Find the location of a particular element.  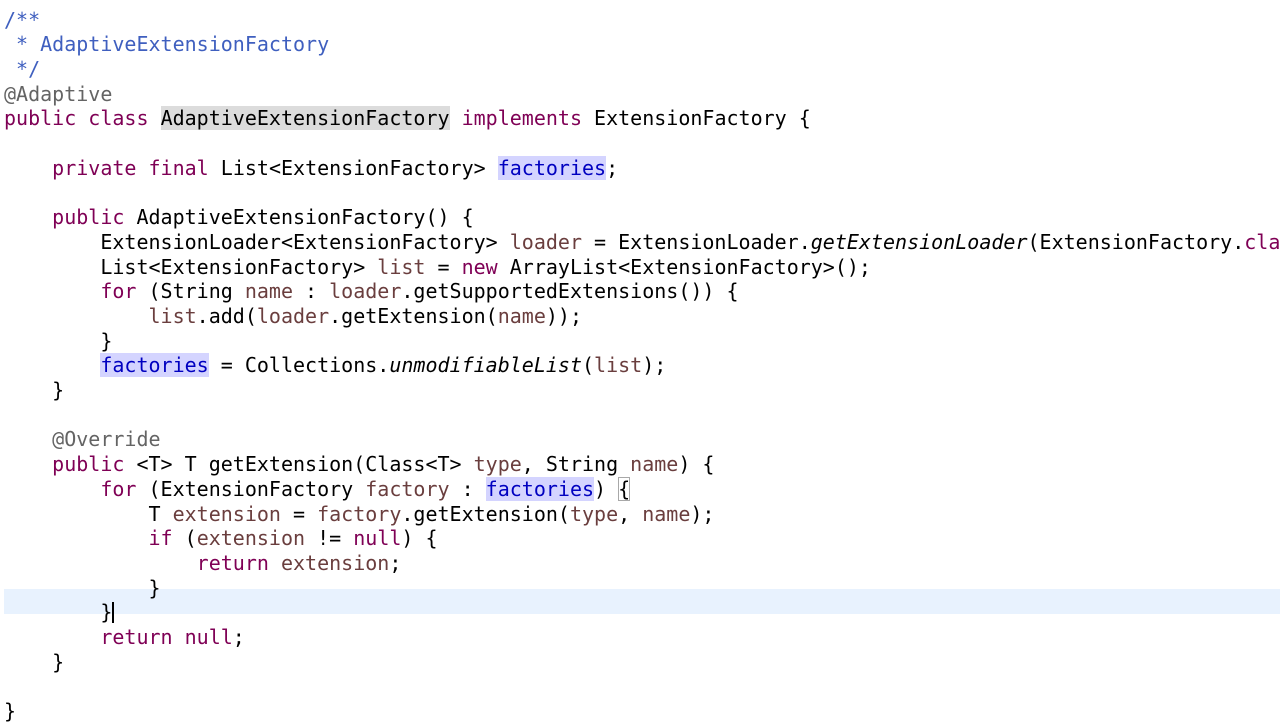

code-token: (ExtensionFactory is located at coordinates (251, 488).